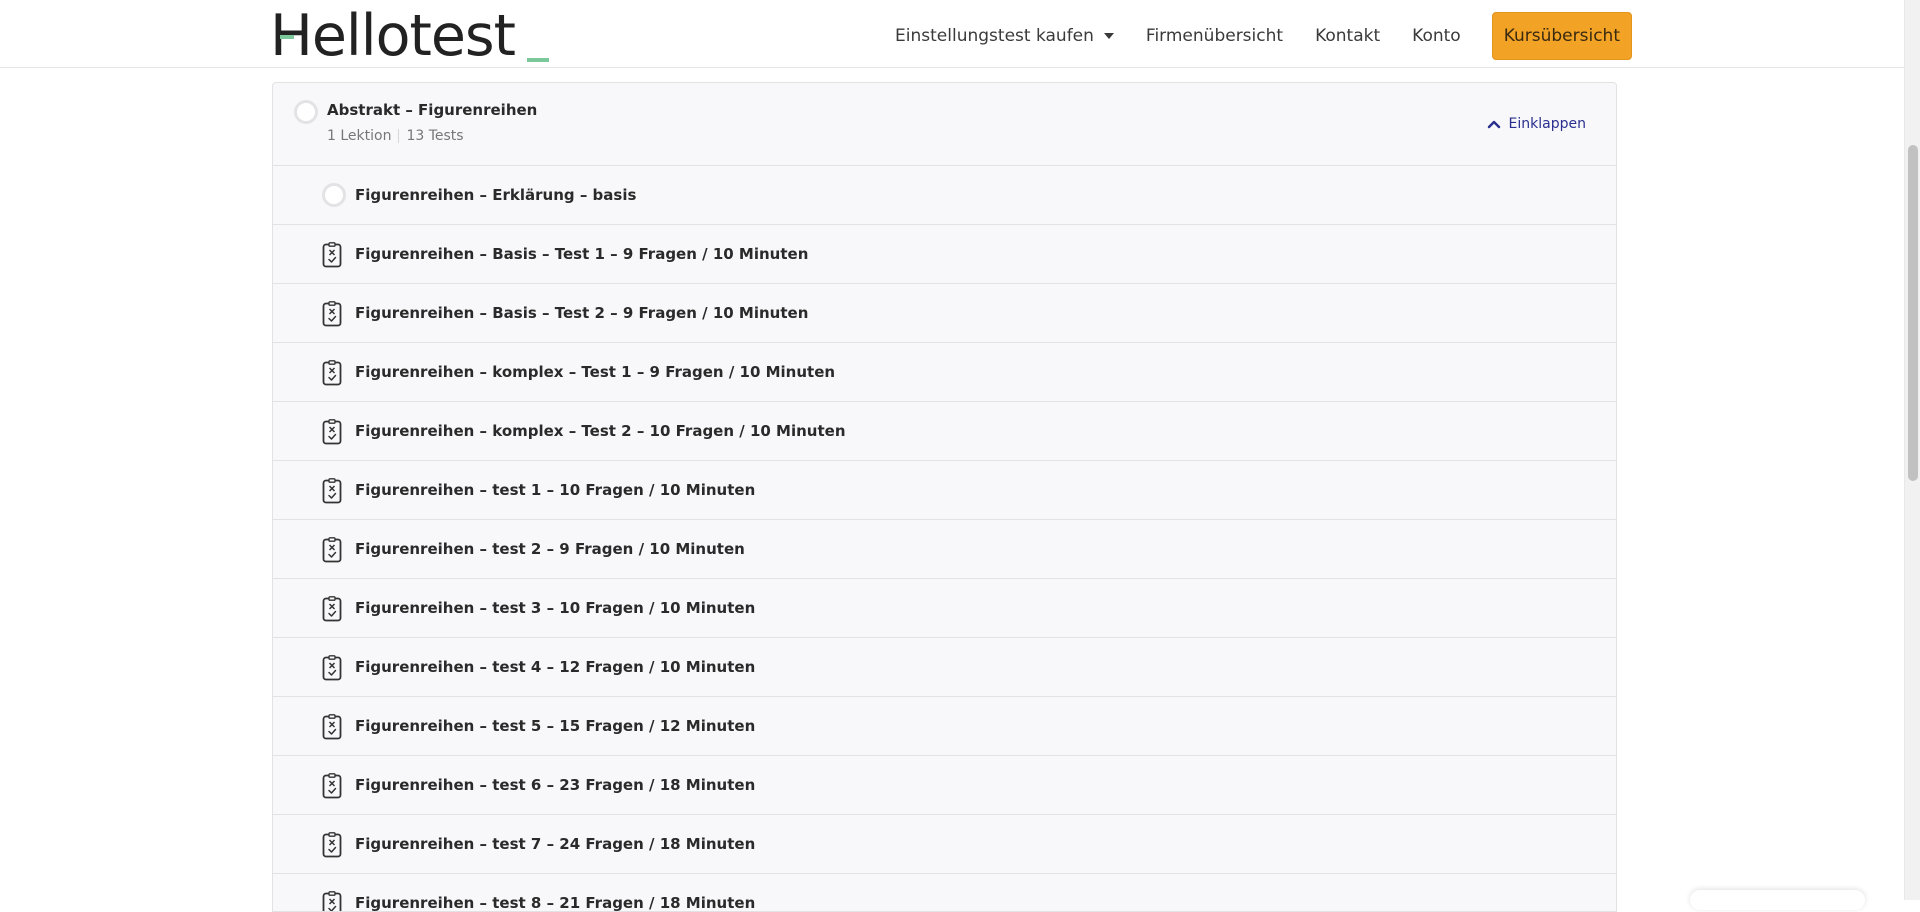 Image resolution: width=1920 pixels, height=912 pixels. What do you see at coordinates (392, 36) in the screenshot?
I see `logo-text: Hellotest` at bounding box center [392, 36].